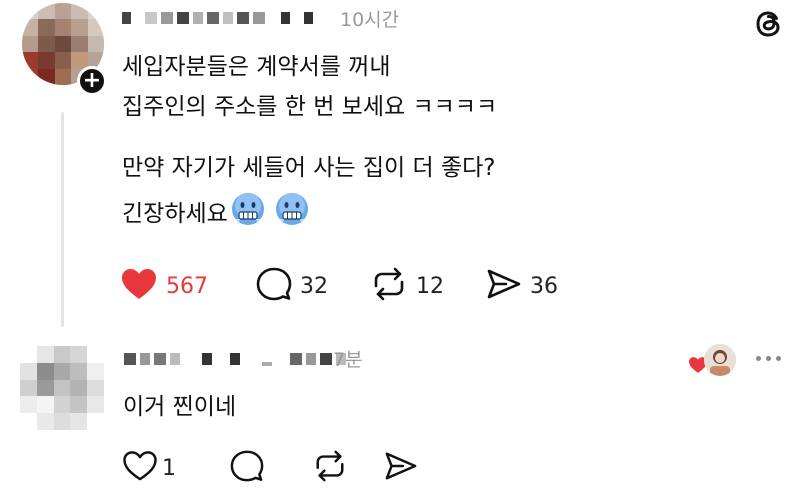 The image size is (800, 488). I want to click on reply-share-button, so click(401, 468).